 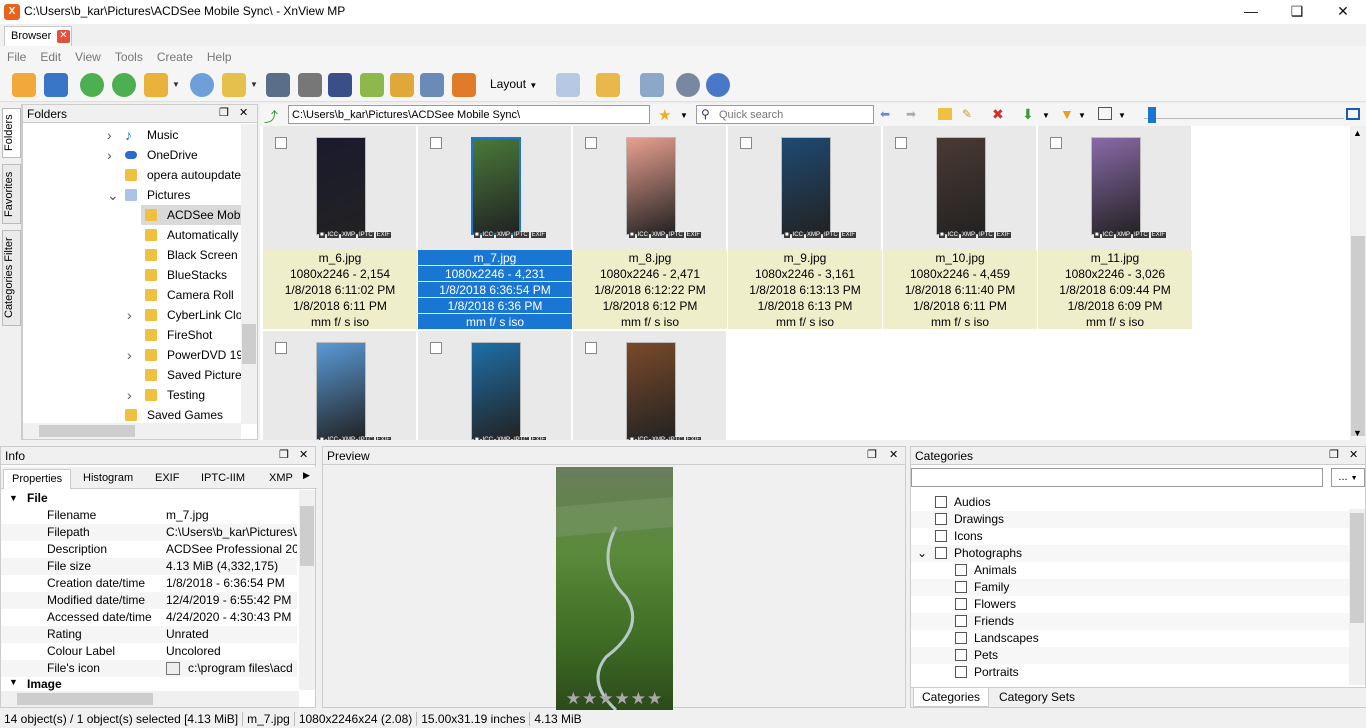 I want to click on close-window-button: ✕, so click(x=1343, y=12).